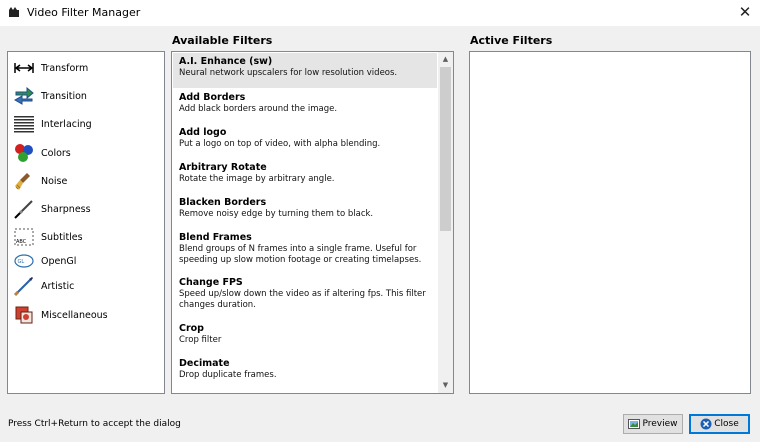 This screenshot has height=442, width=760. What do you see at coordinates (24, 315) in the screenshot?
I see `miscellaneous-icon` at bounding box center [24, 315].